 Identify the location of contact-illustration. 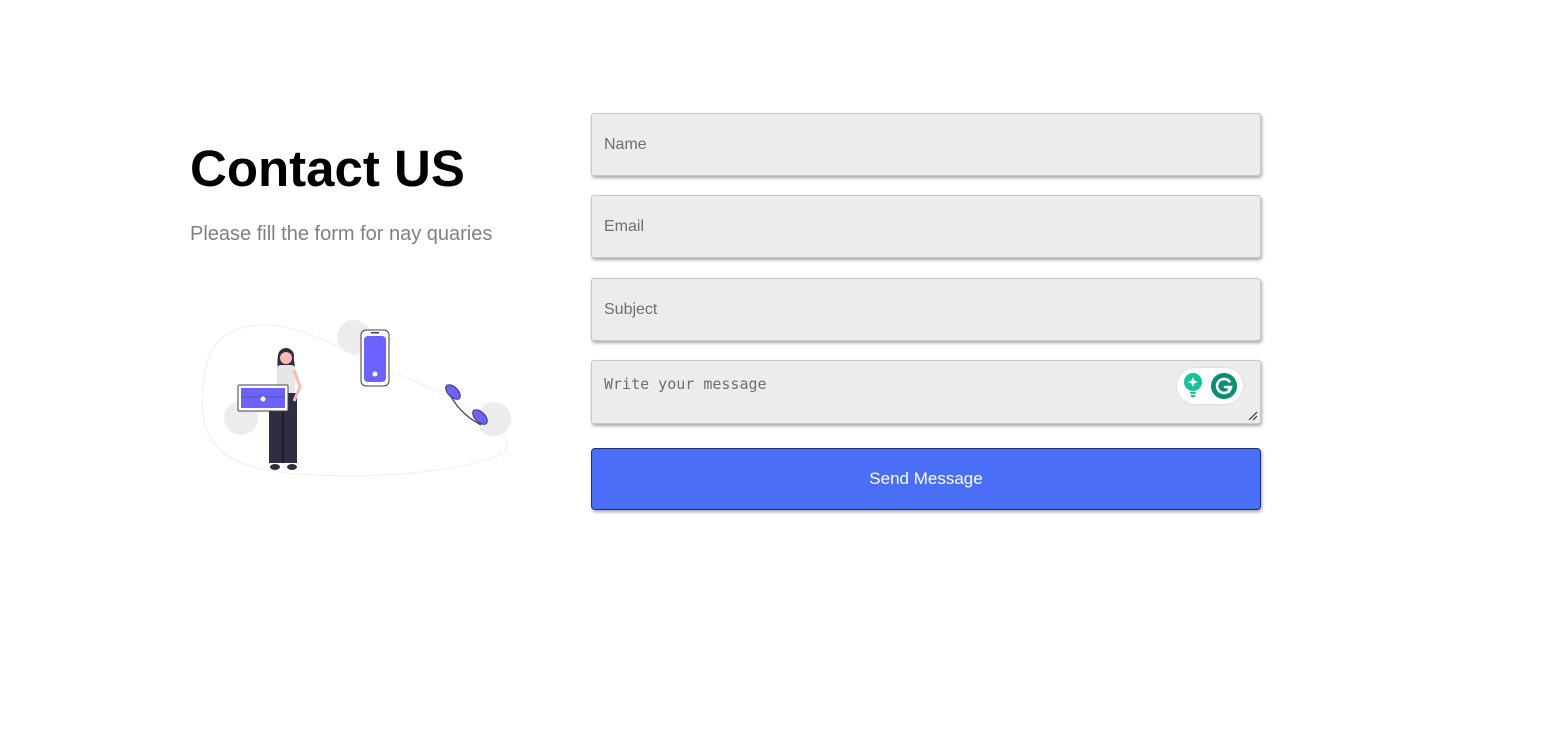
(357, 398).